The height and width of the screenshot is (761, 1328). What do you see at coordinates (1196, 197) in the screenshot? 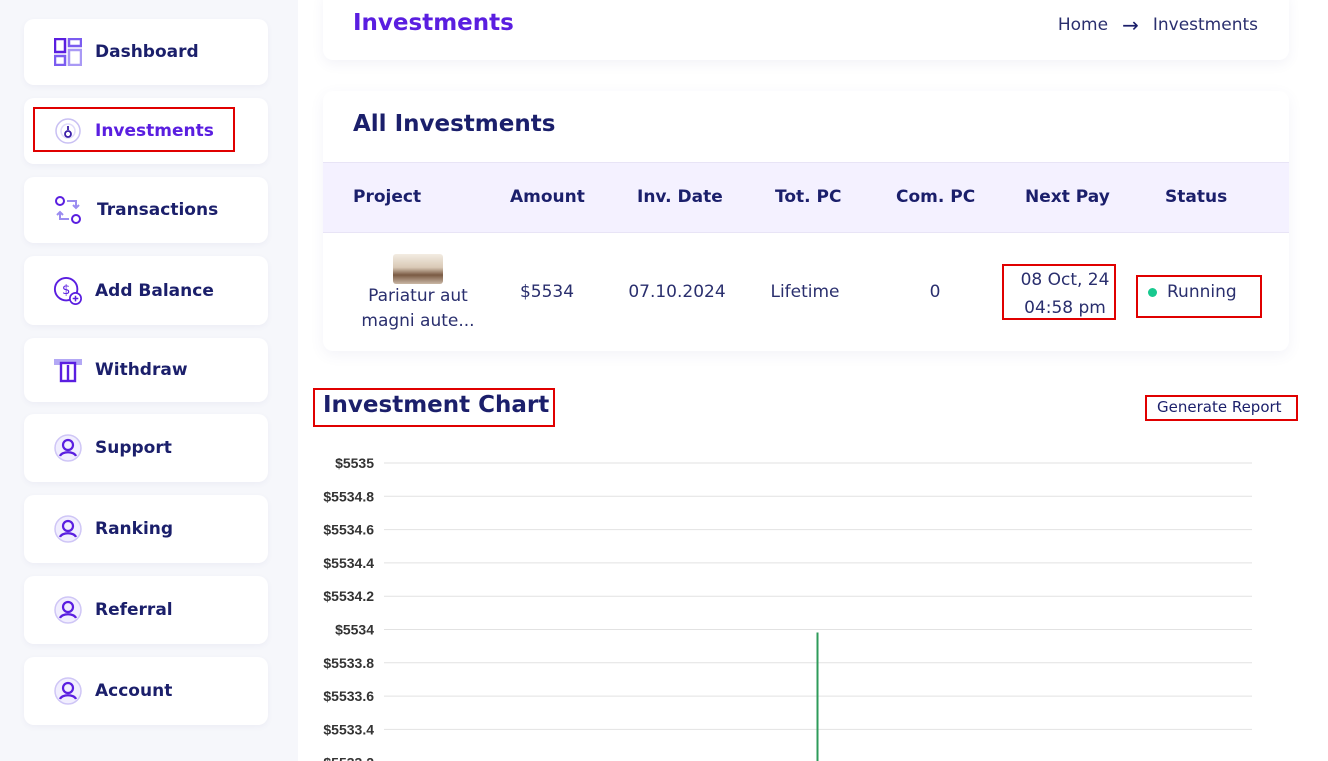
I see `column-header-status: Status` at bounding box center [1196, 197].